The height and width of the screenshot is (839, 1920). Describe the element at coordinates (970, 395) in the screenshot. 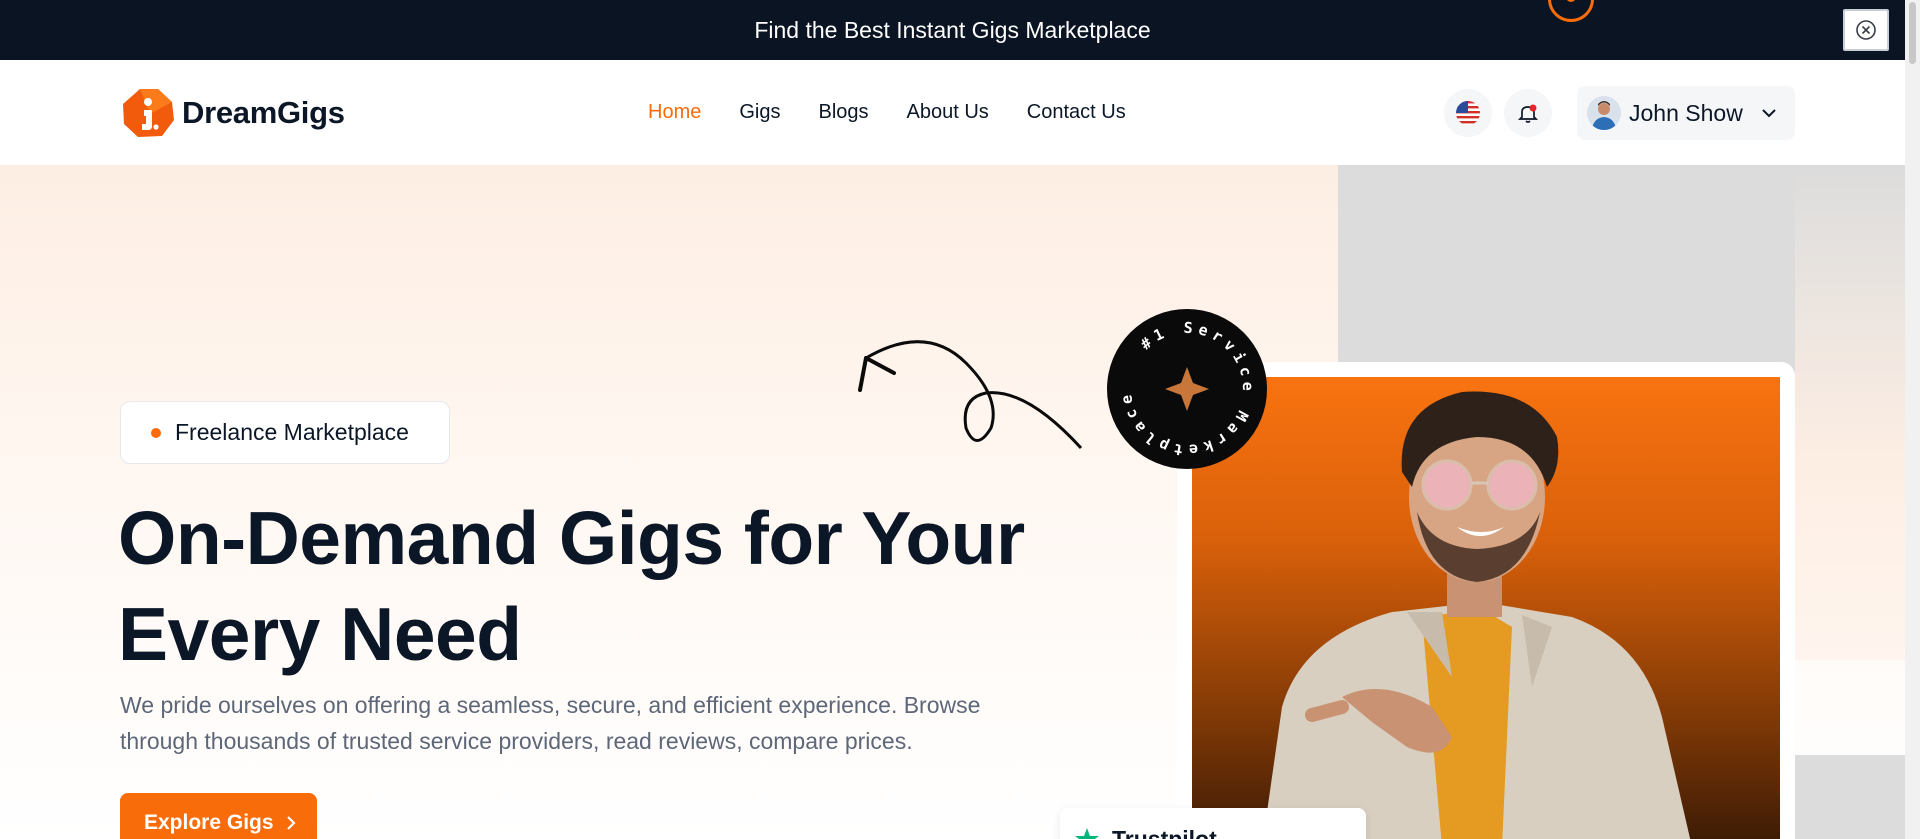

I see `curved-arrow-icon` at that location.